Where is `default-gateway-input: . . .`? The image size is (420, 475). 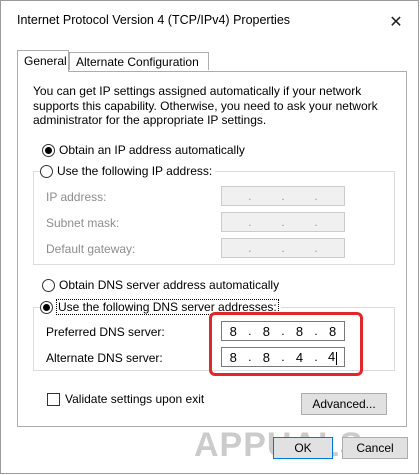 default-gateway-input: . . . is located at coordinates (283, 248).